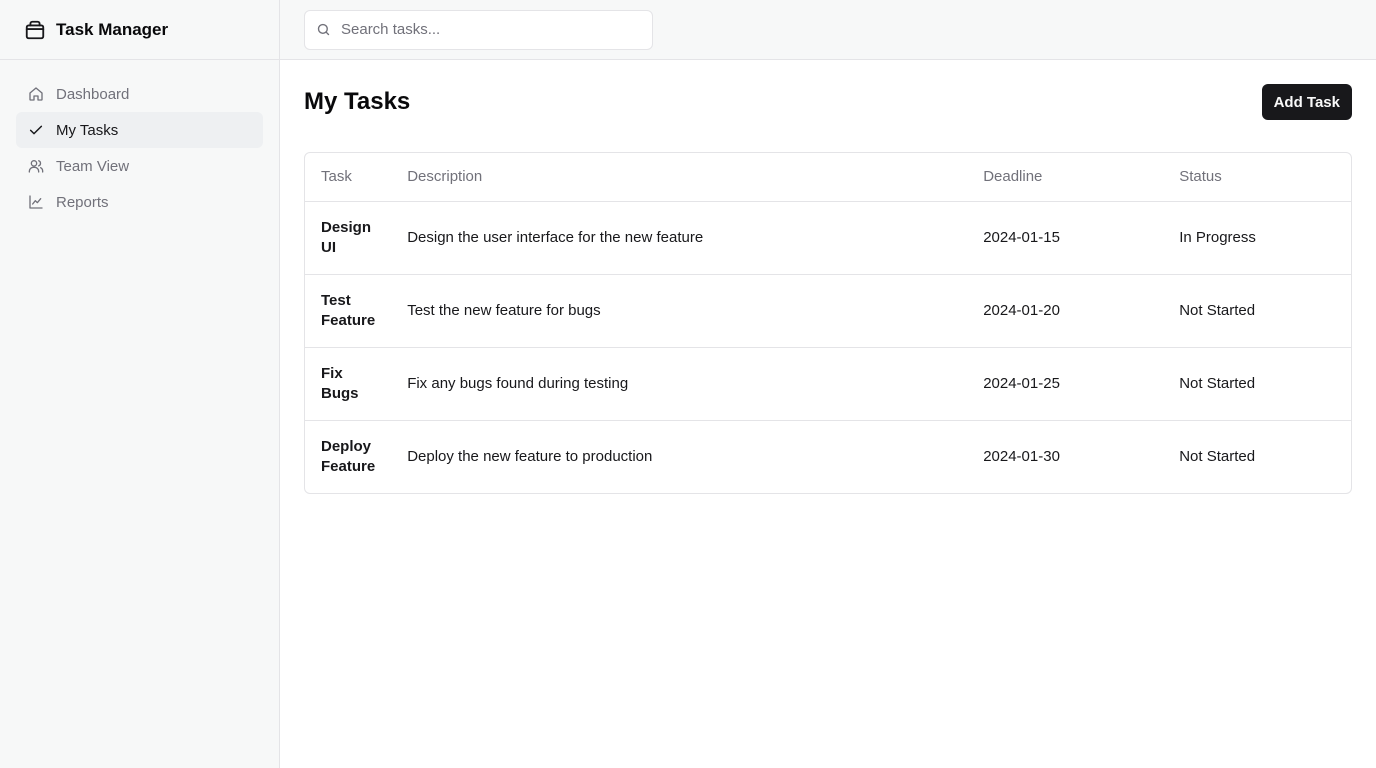  Describe the element at coordinates (324, 30) in the screenshot. I see `search-icon` at that location.